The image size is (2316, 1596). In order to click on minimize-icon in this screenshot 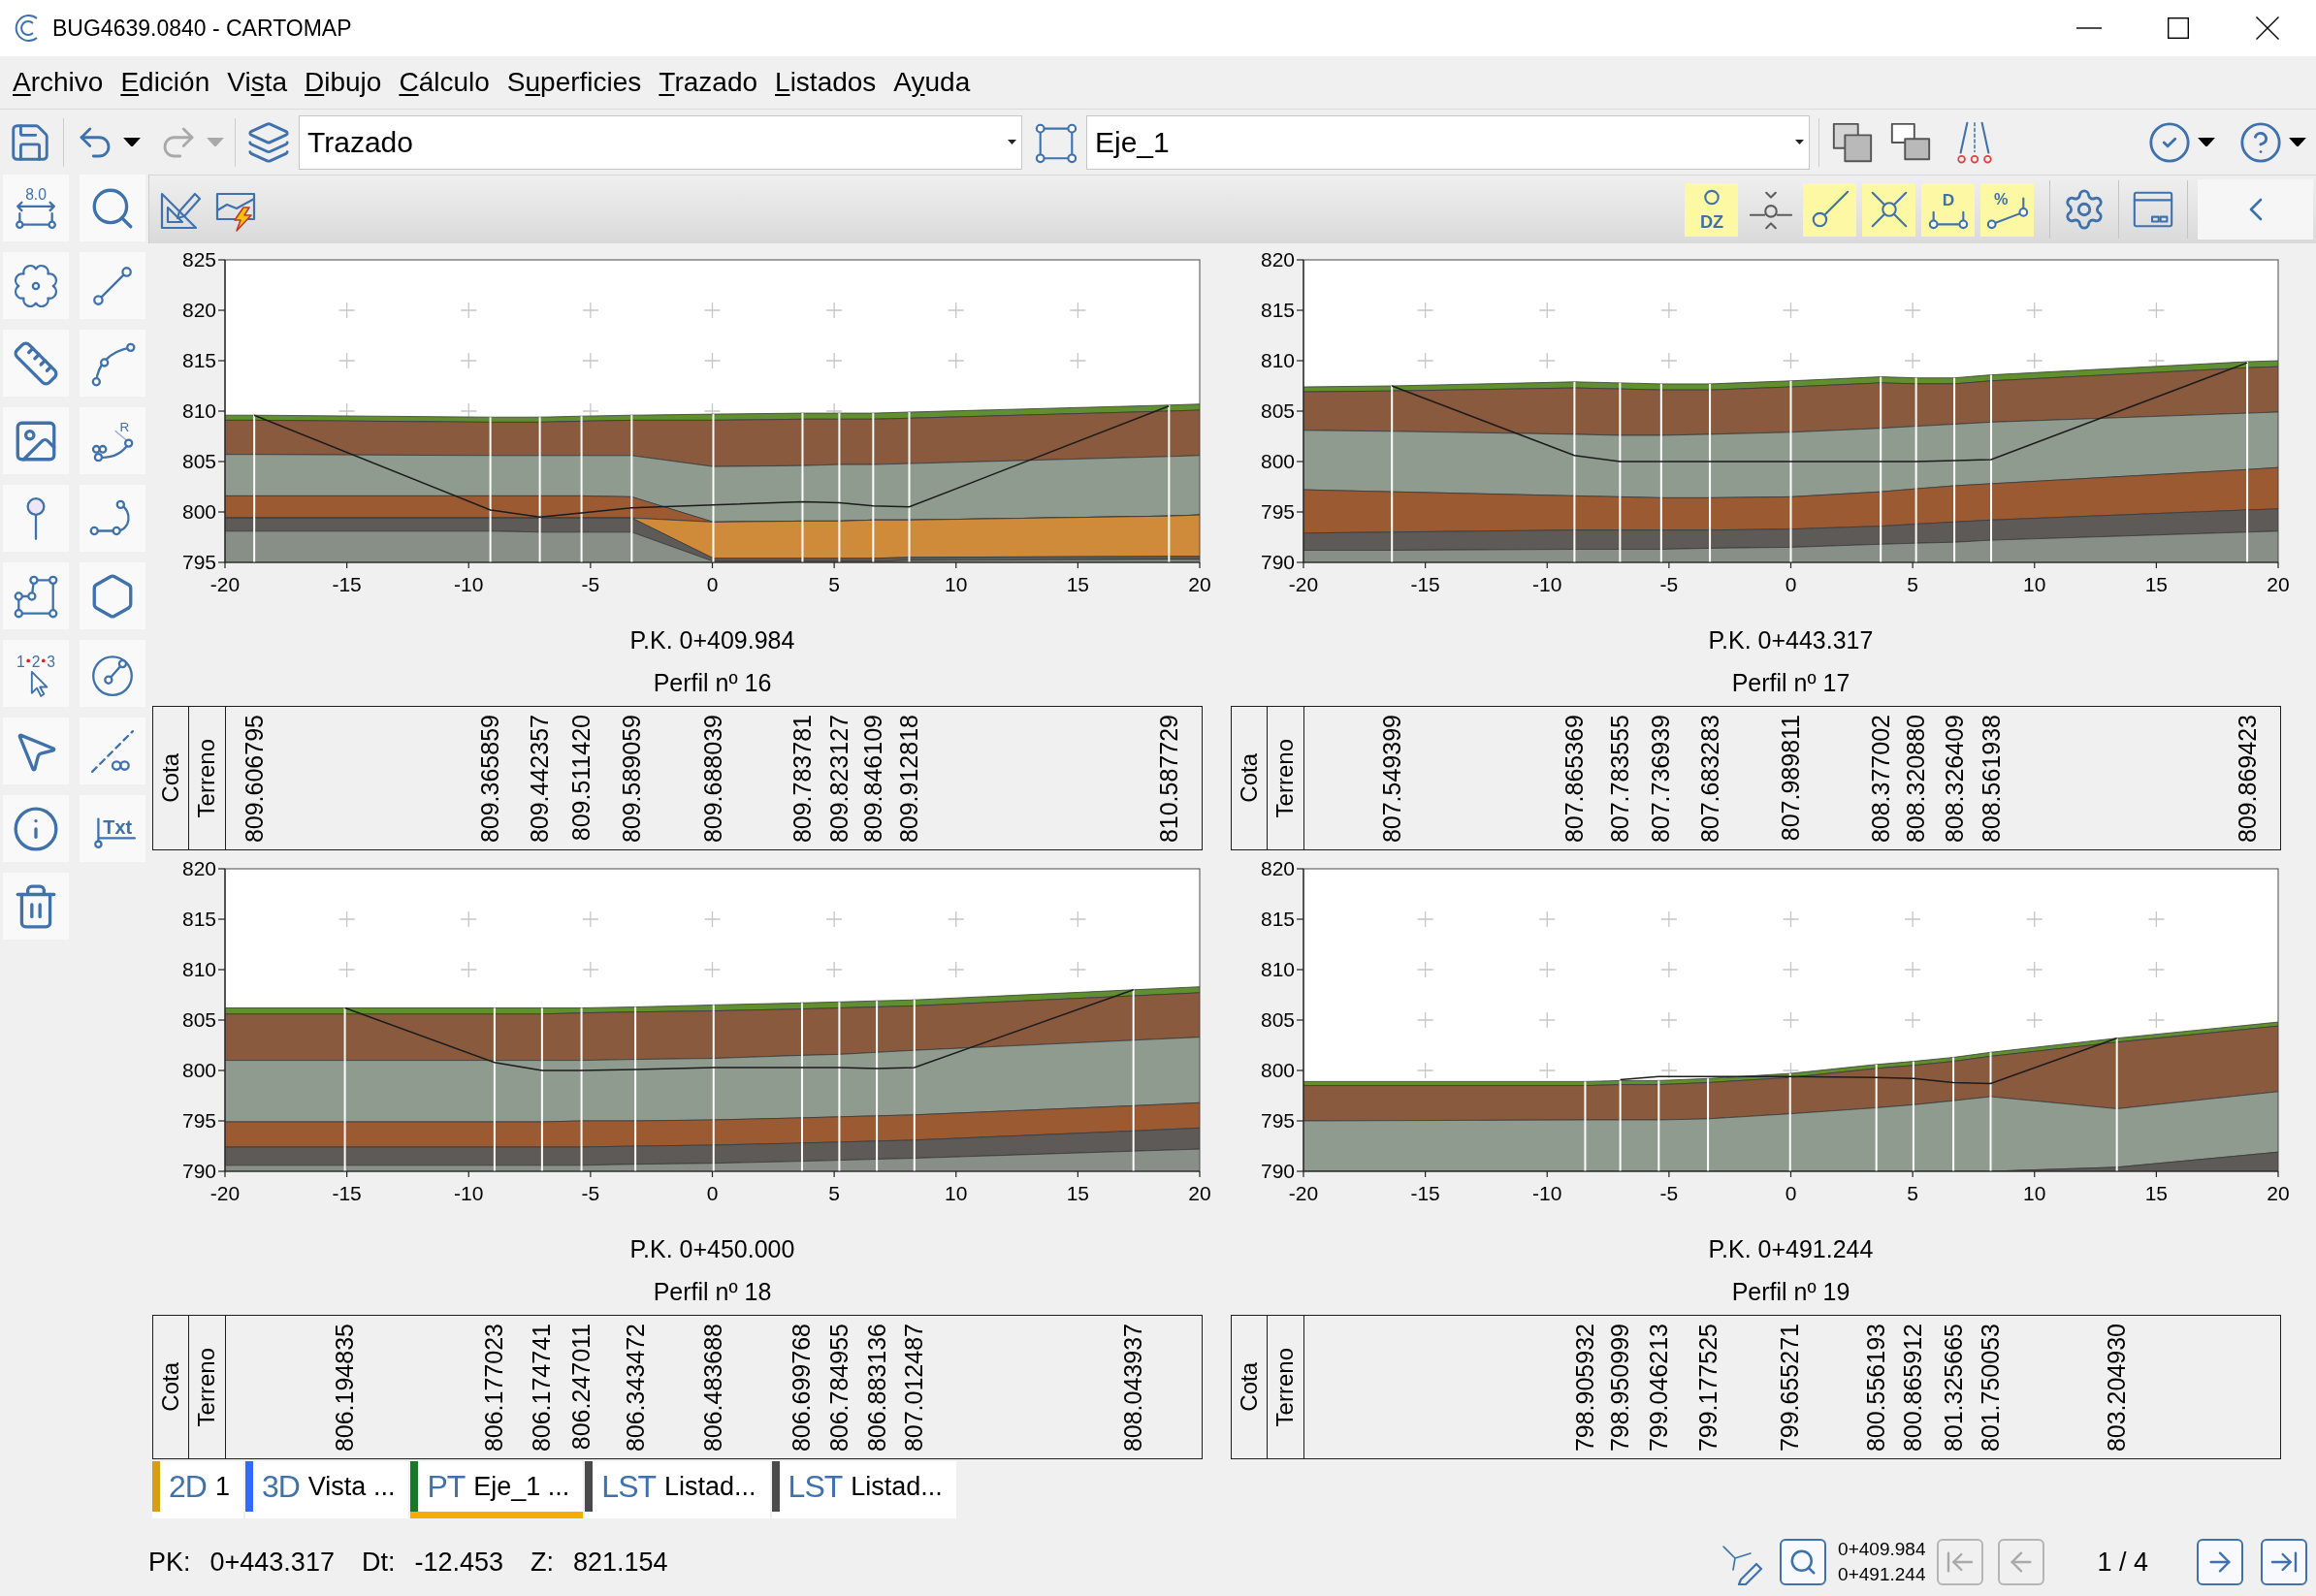, I will do `click(2089, 28)`.